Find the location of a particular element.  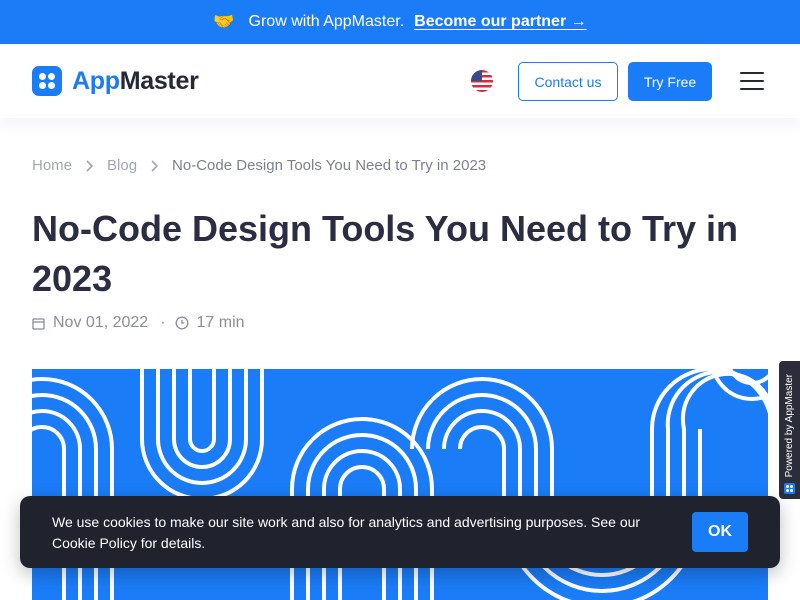

contact-us-button: Contact us is located at coordinates (568, 81).